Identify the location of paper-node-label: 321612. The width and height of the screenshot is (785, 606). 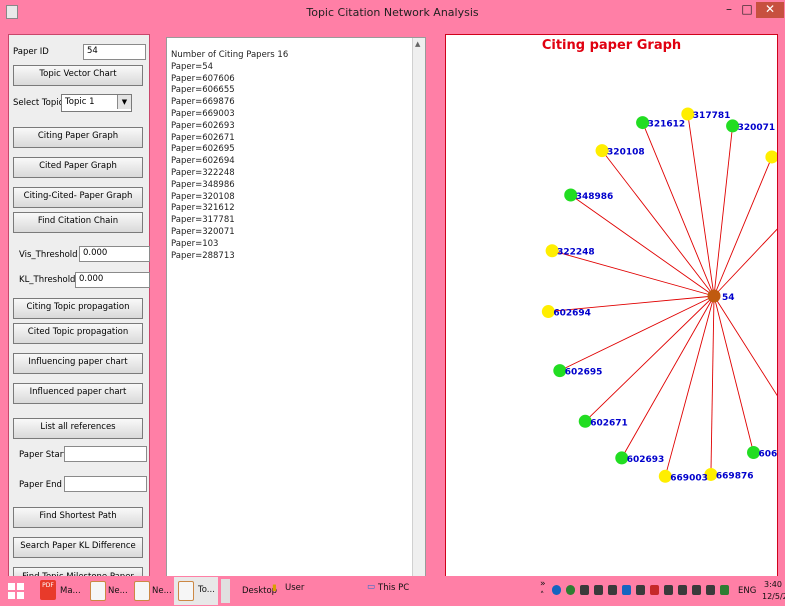
(667, 125).